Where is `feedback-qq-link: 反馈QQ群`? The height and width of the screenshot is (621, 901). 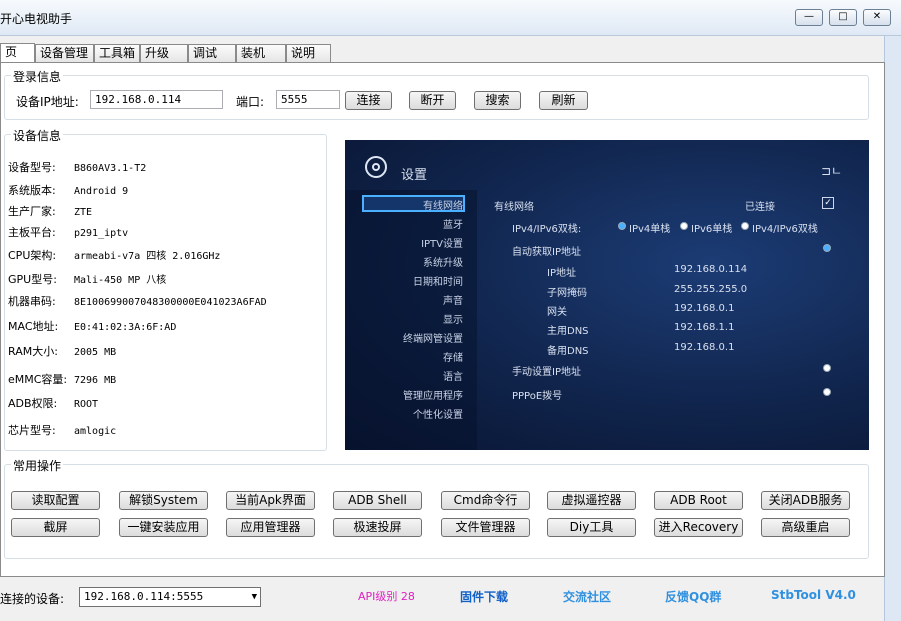
feedback-qq-link: 反馈QQ群 is located at coordinates (693, 596).